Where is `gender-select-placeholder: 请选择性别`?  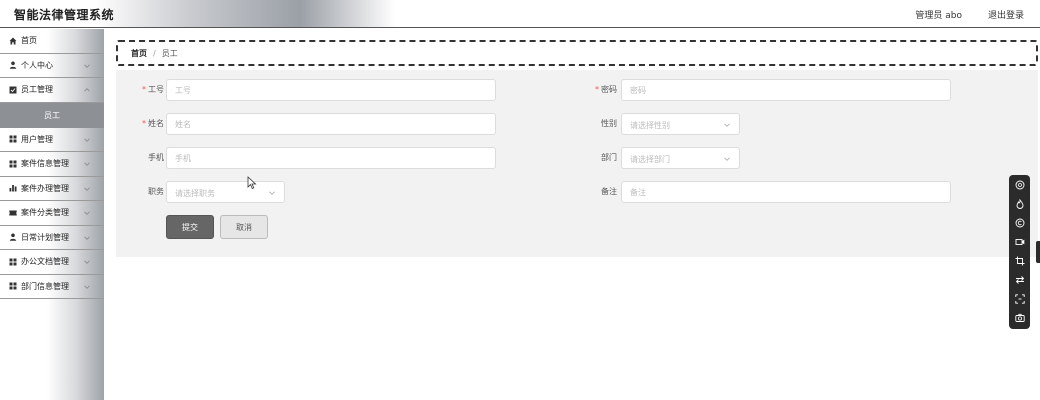 gender-select-placeholder: 请选择性别 is located at coordinates (650, 125).